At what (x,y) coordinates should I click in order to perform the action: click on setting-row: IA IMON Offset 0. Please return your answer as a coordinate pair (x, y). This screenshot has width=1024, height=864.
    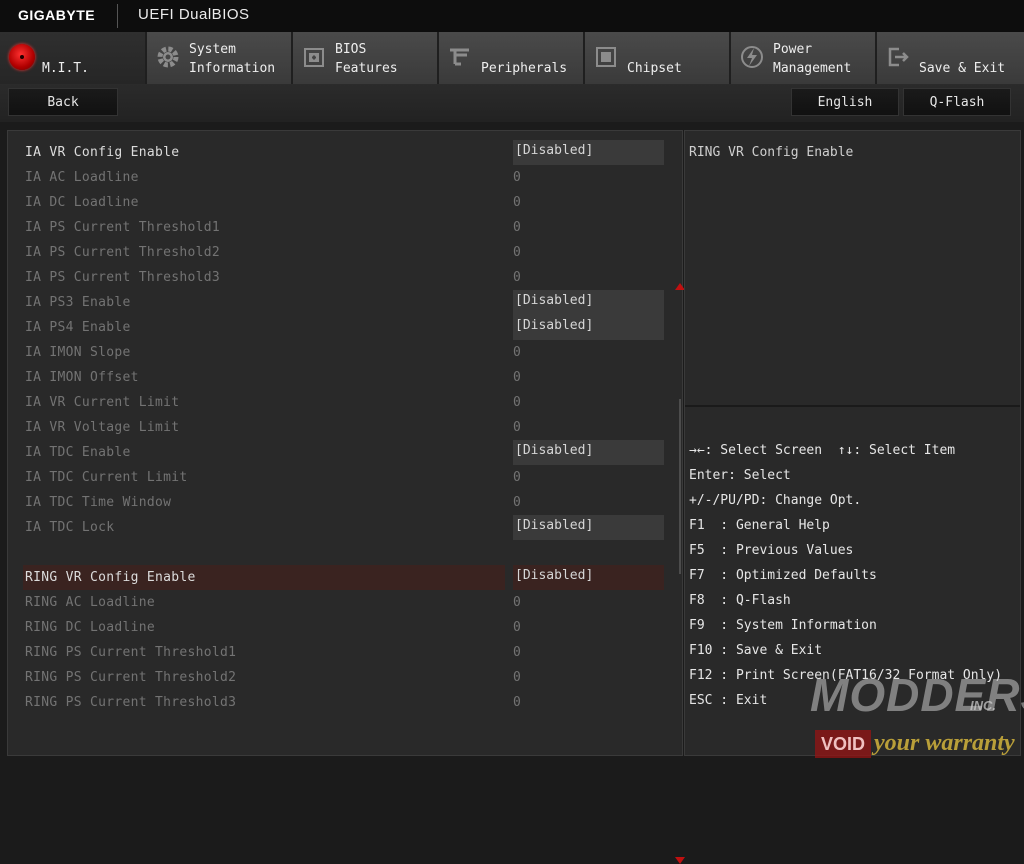
    Looking at the image, I should click on (345, 378).